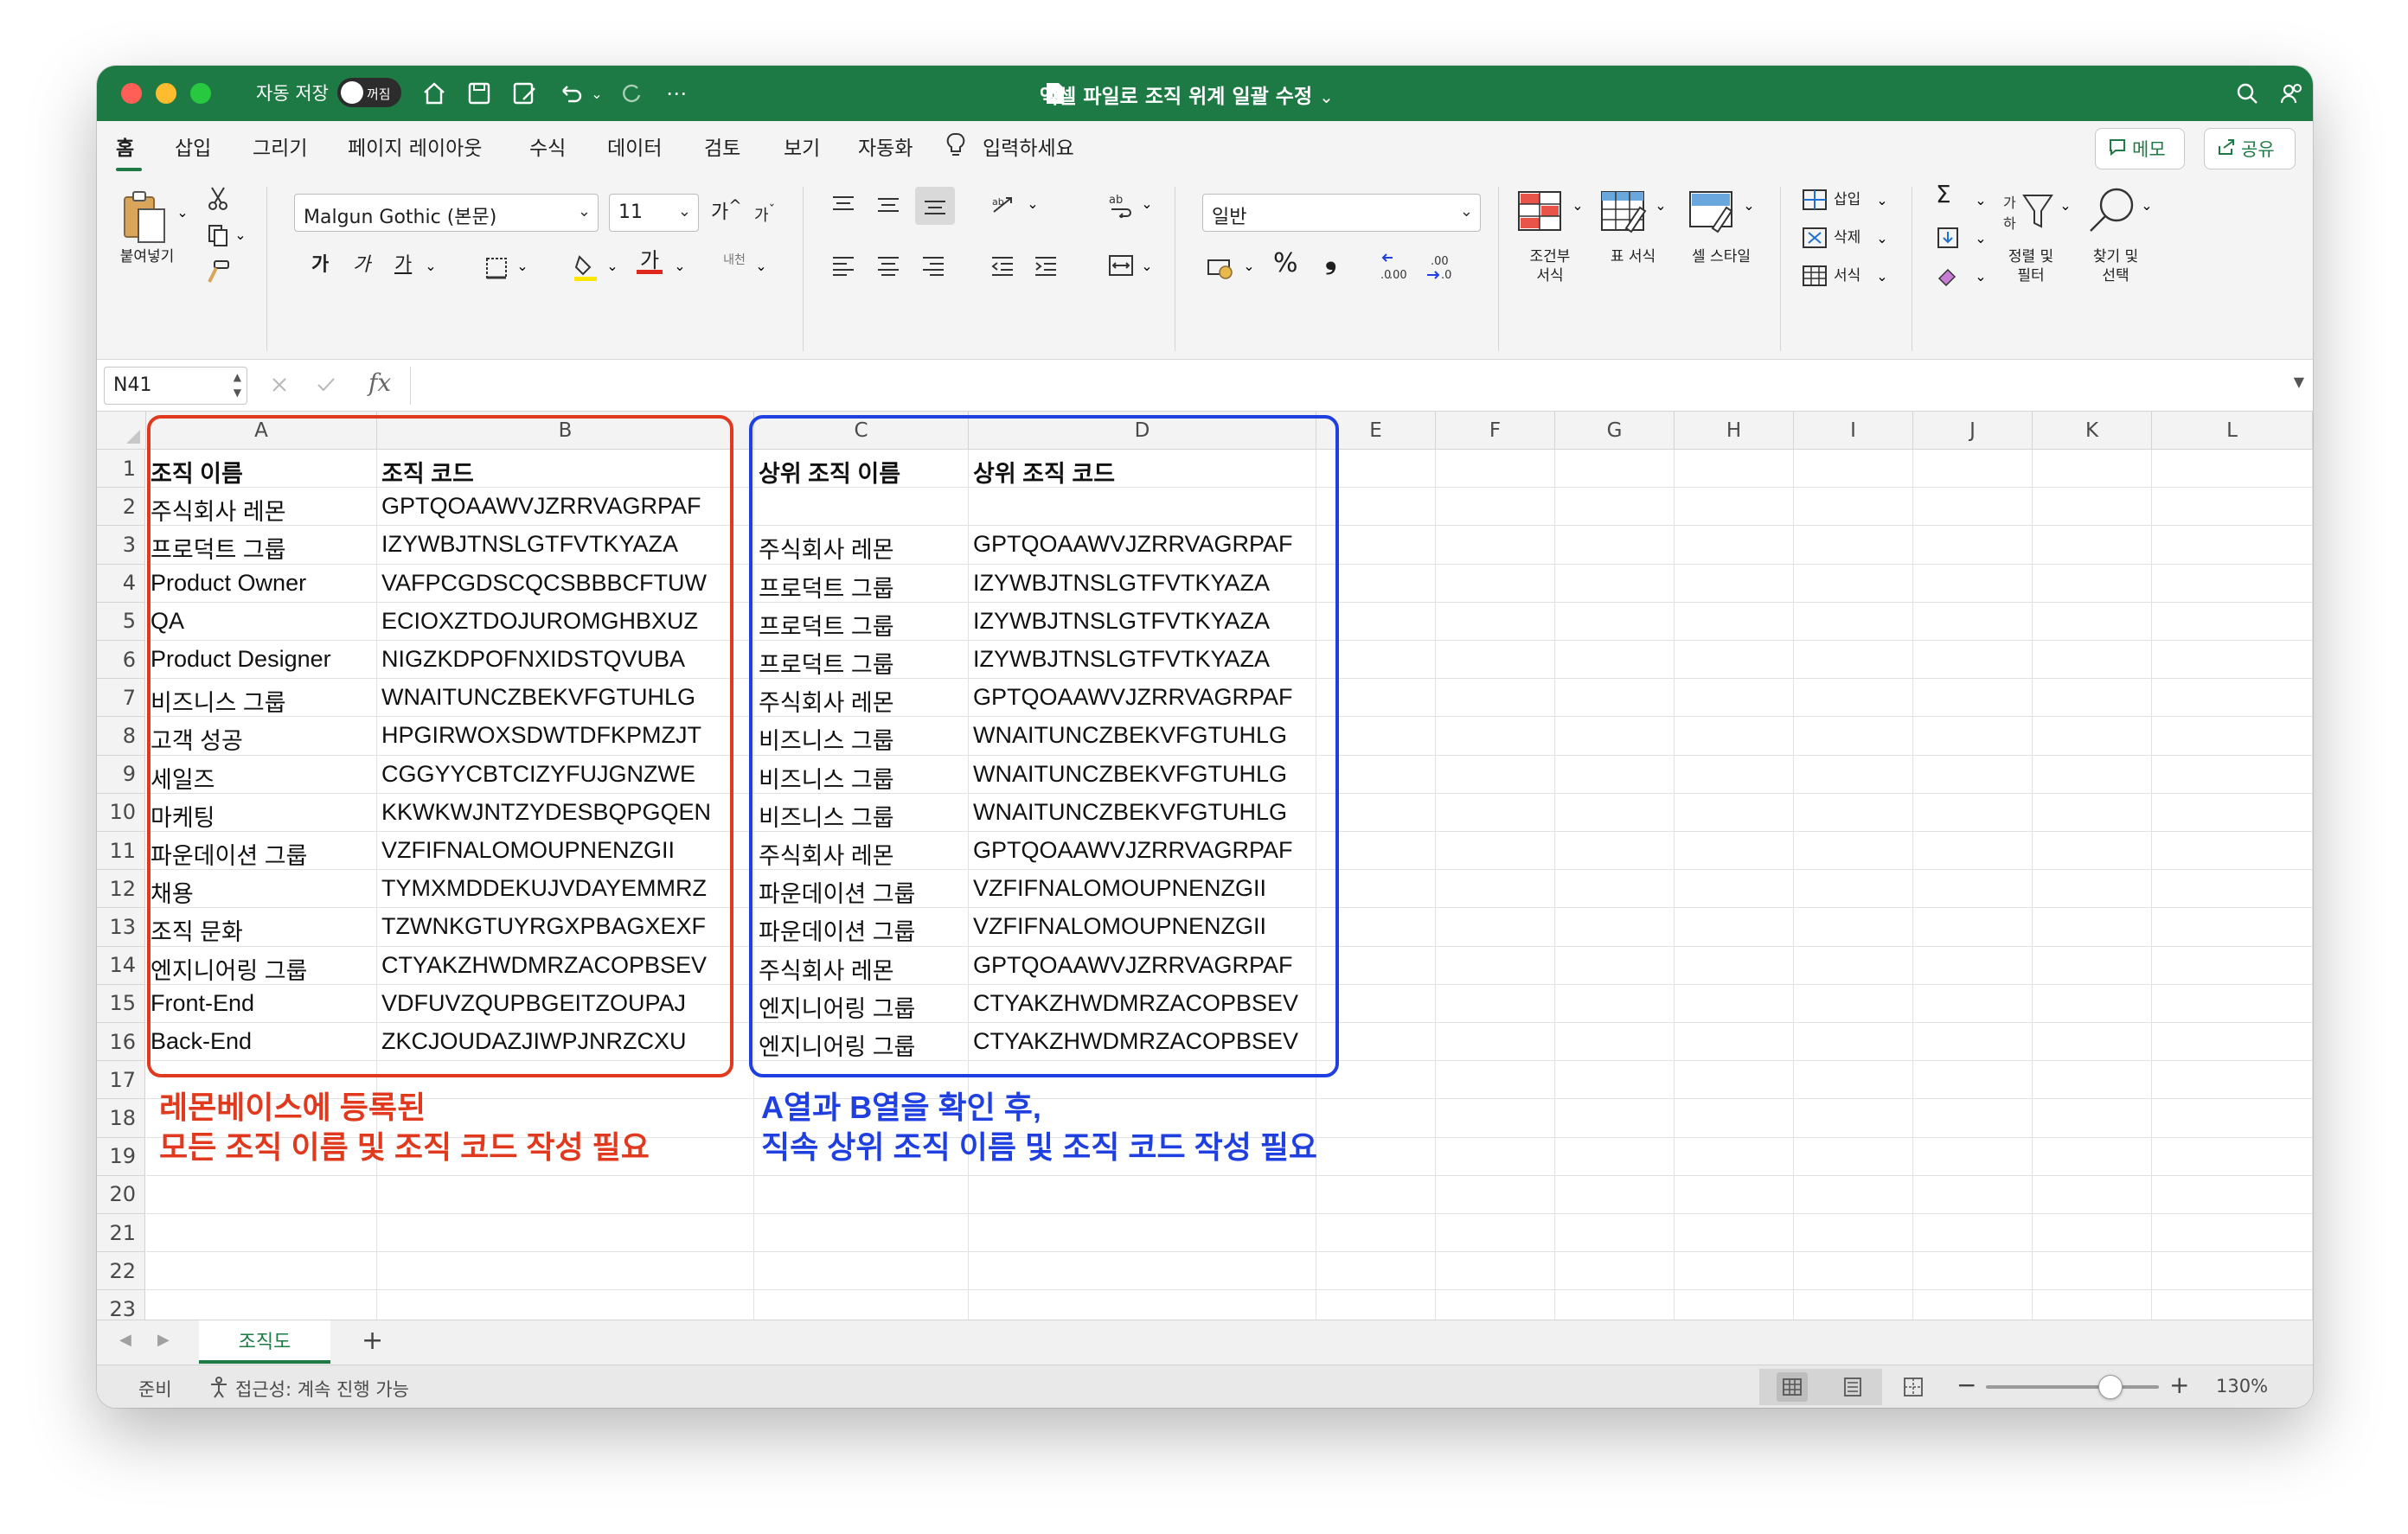 This screenshot has width=2408, height=1534. I want to click on cell-f20, so click(1495, 1194).